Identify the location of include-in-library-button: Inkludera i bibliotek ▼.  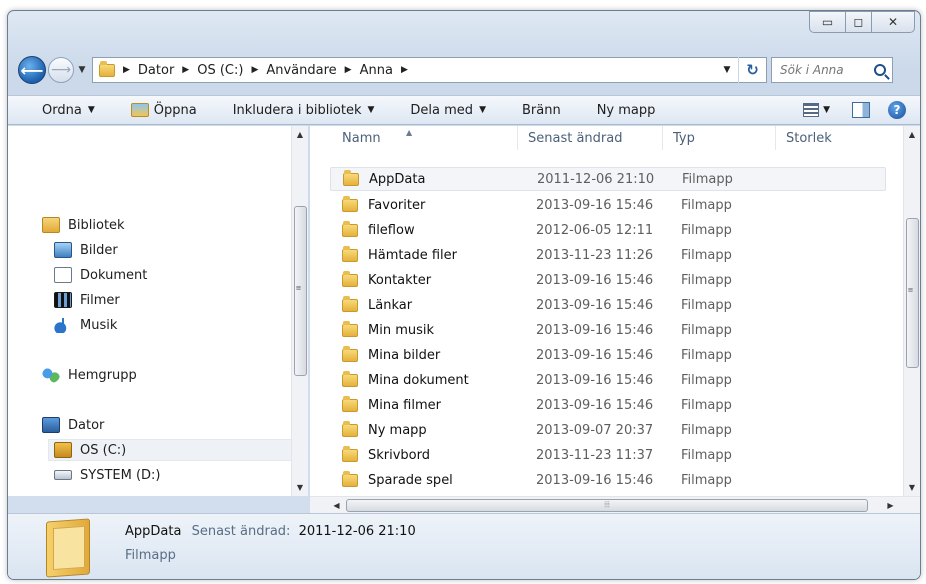
(304, 110).